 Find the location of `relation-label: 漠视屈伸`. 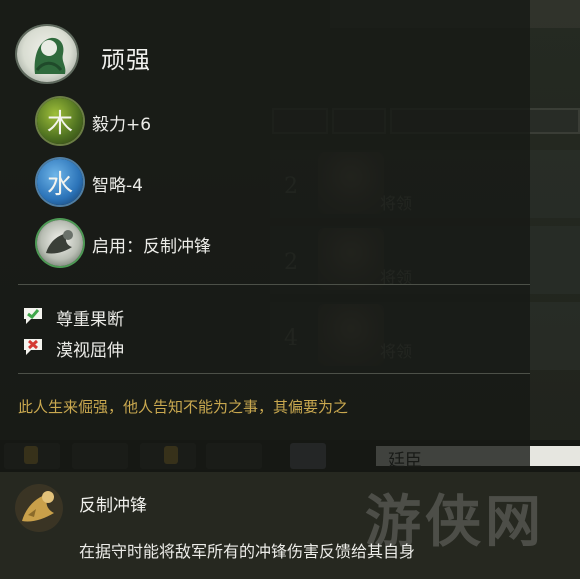

relation-label: 漠视屈伸 is located at coordinates (90, 351).